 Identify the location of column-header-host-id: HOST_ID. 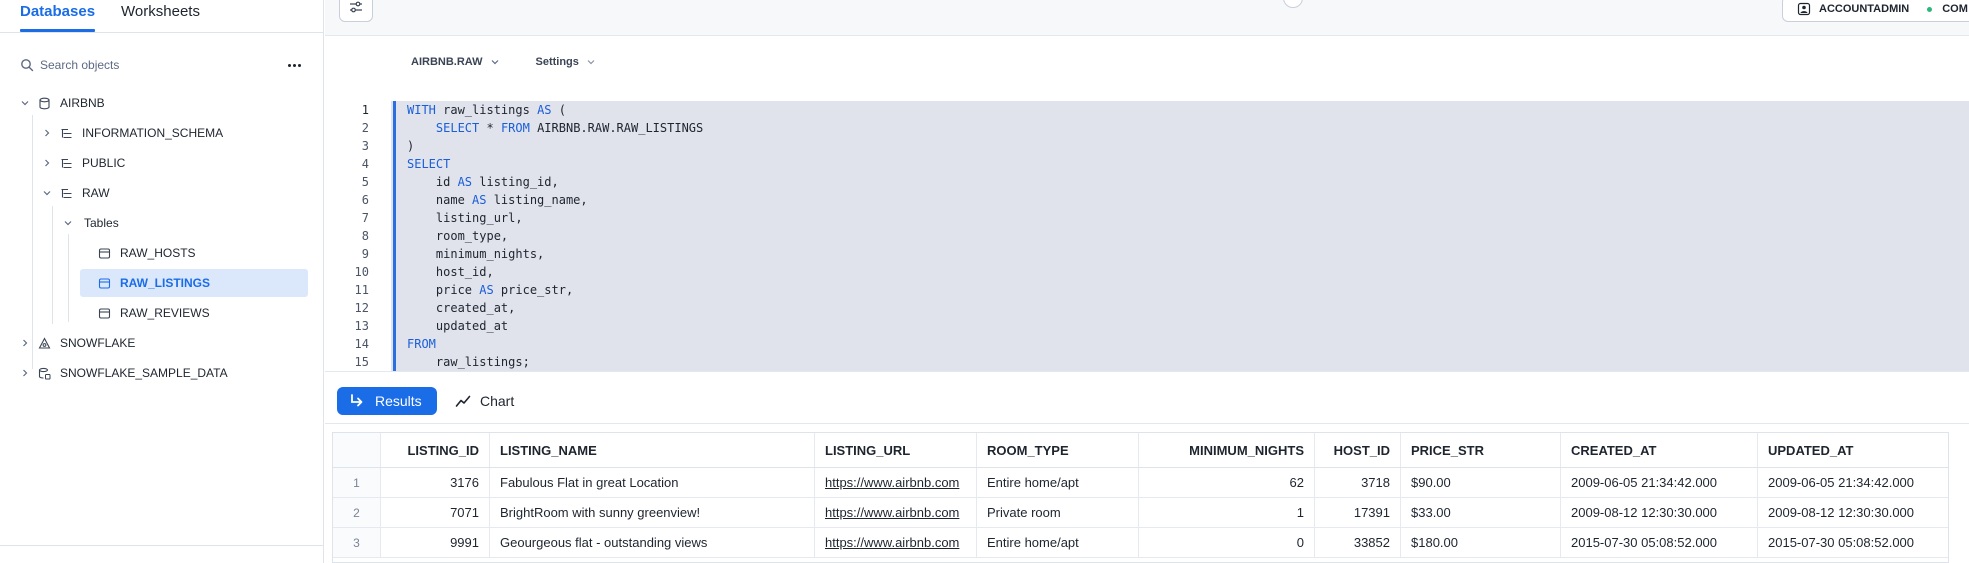
(1358, 450).